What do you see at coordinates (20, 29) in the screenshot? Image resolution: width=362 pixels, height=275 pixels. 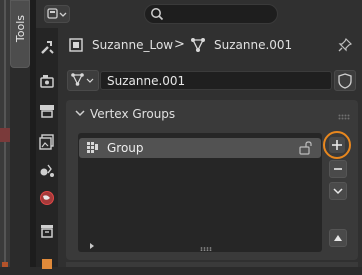 I see `tab-tools-label: Tools` at bounding box center [20, 29].